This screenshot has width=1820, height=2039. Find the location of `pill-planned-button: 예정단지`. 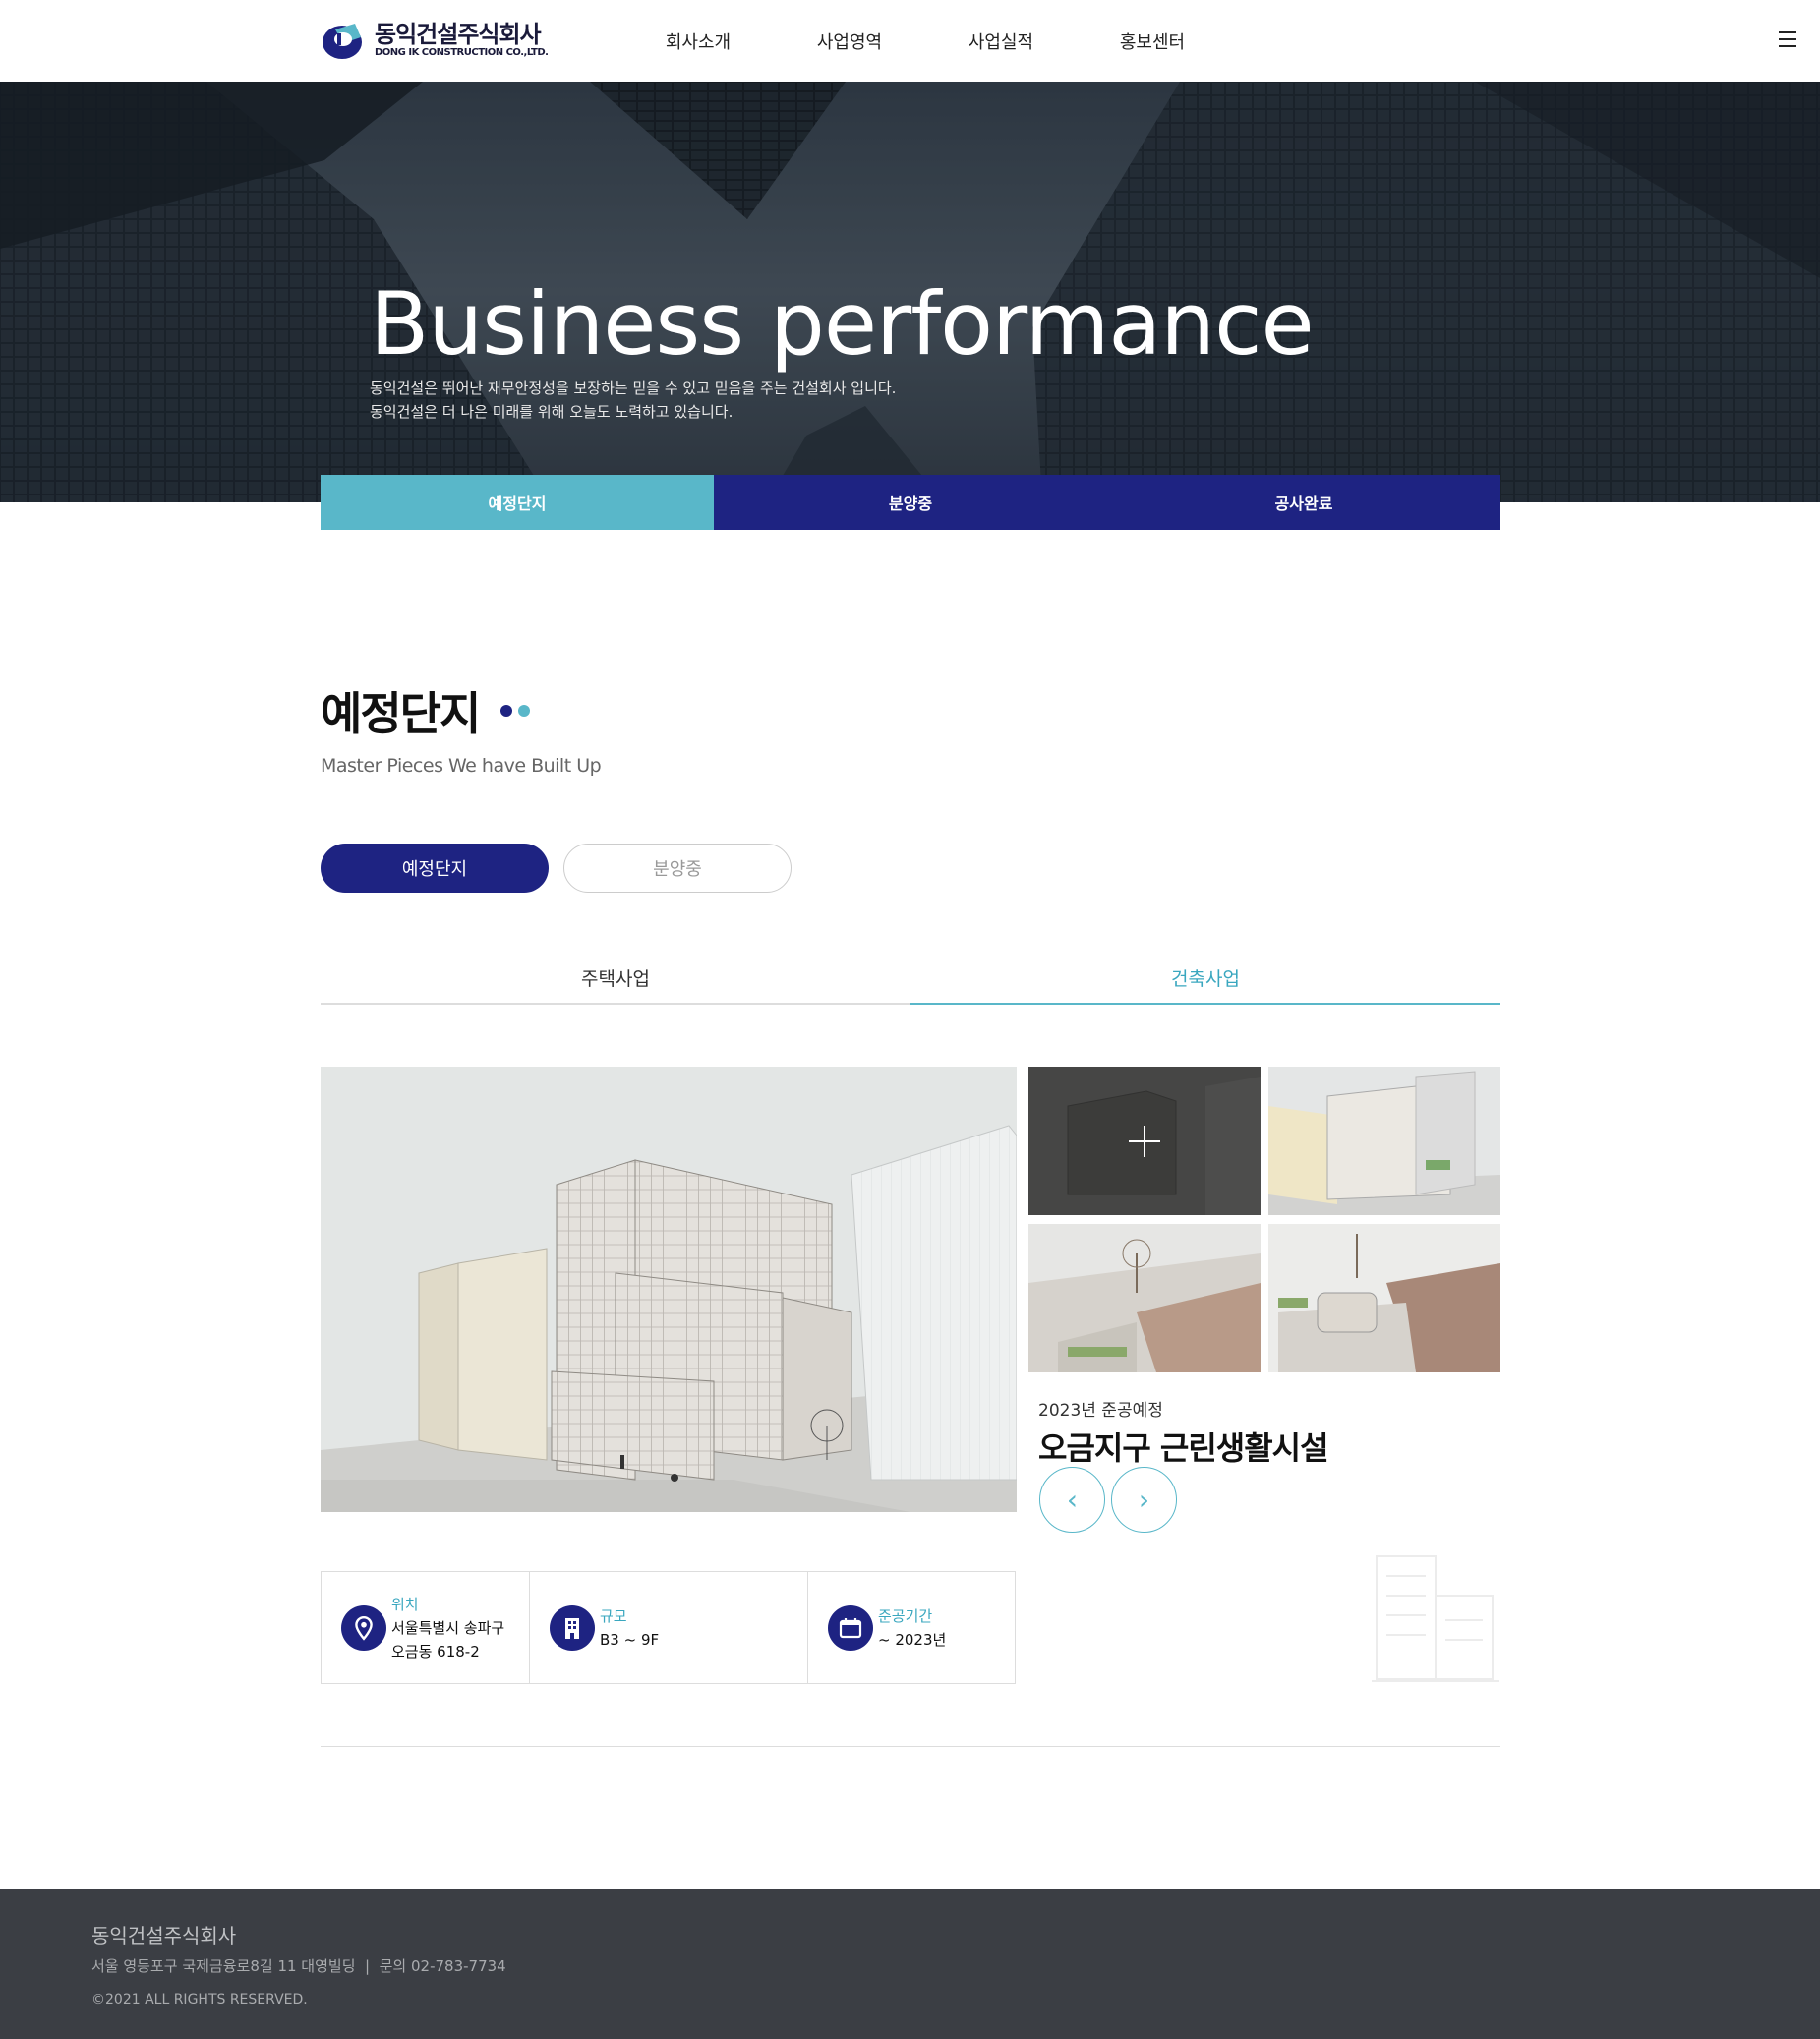

pill-planned-button: 예정단지 is located at coordinates (435, 868).